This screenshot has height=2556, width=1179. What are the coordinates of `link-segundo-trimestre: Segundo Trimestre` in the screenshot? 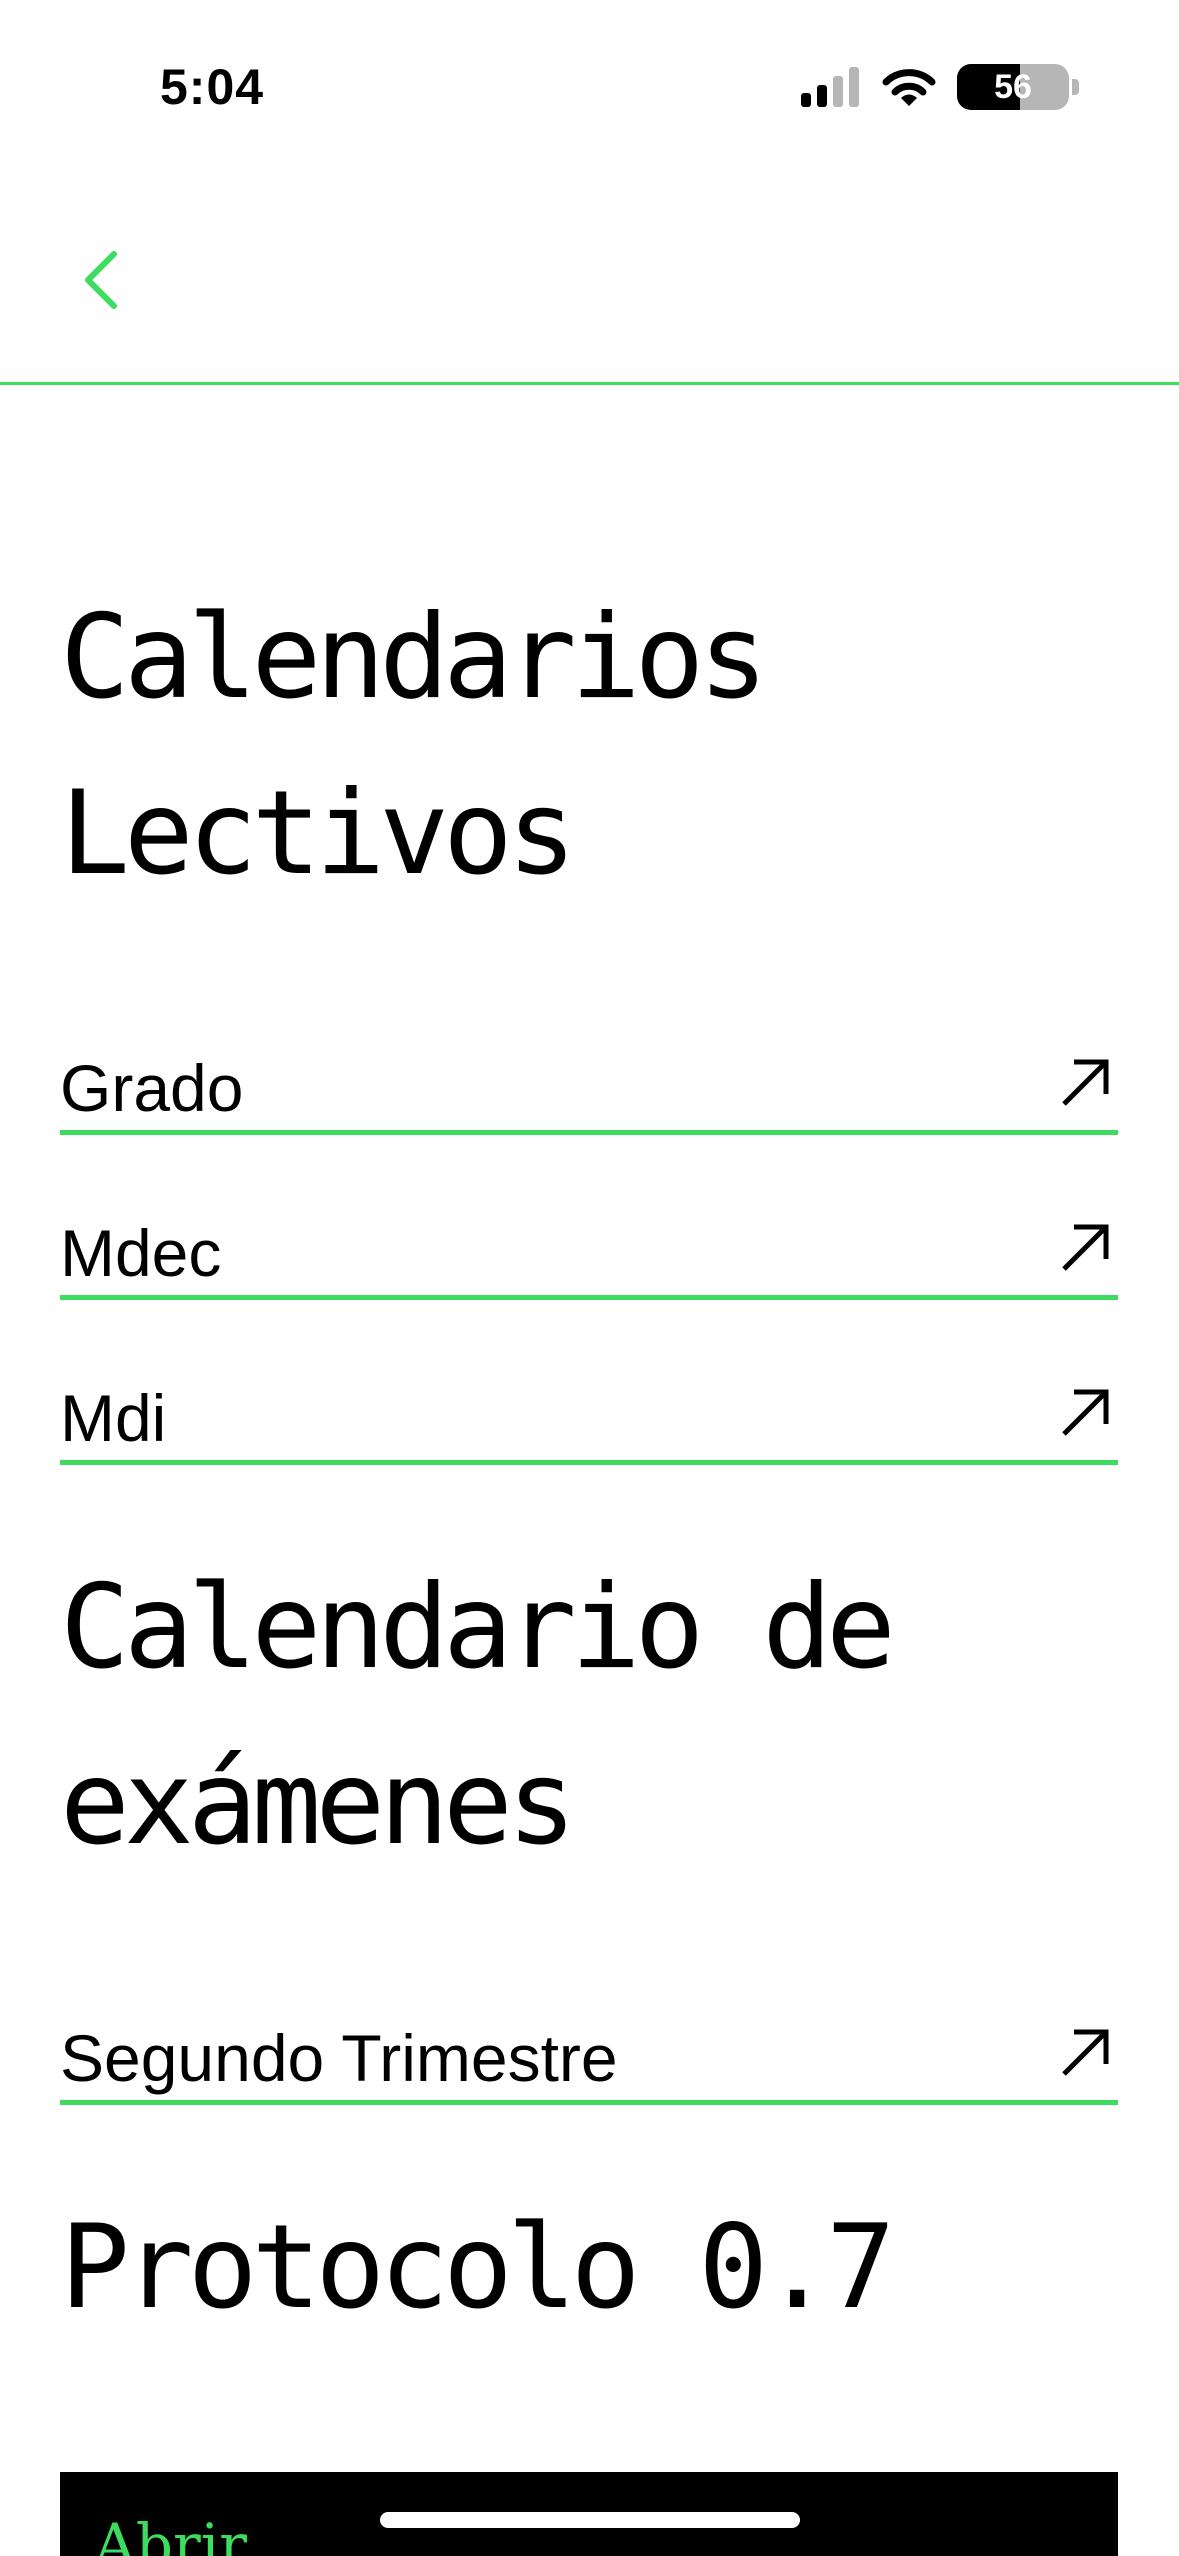 It's located at (589, 2057).